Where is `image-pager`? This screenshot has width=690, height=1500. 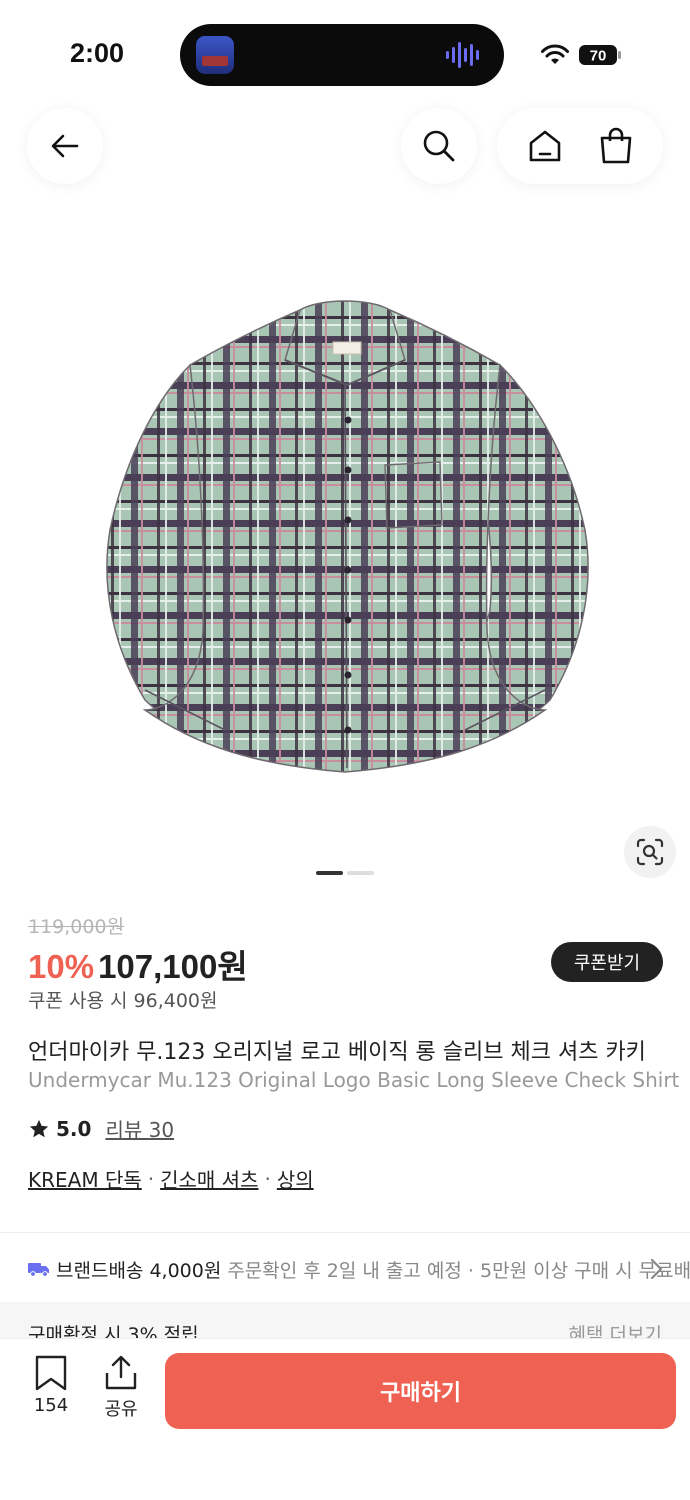
image-pager is located at coordinates (345, 873).